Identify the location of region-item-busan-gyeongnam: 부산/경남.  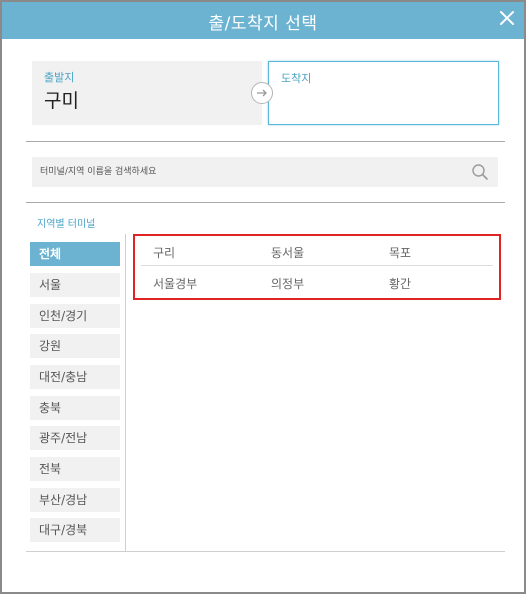
(75, 500).